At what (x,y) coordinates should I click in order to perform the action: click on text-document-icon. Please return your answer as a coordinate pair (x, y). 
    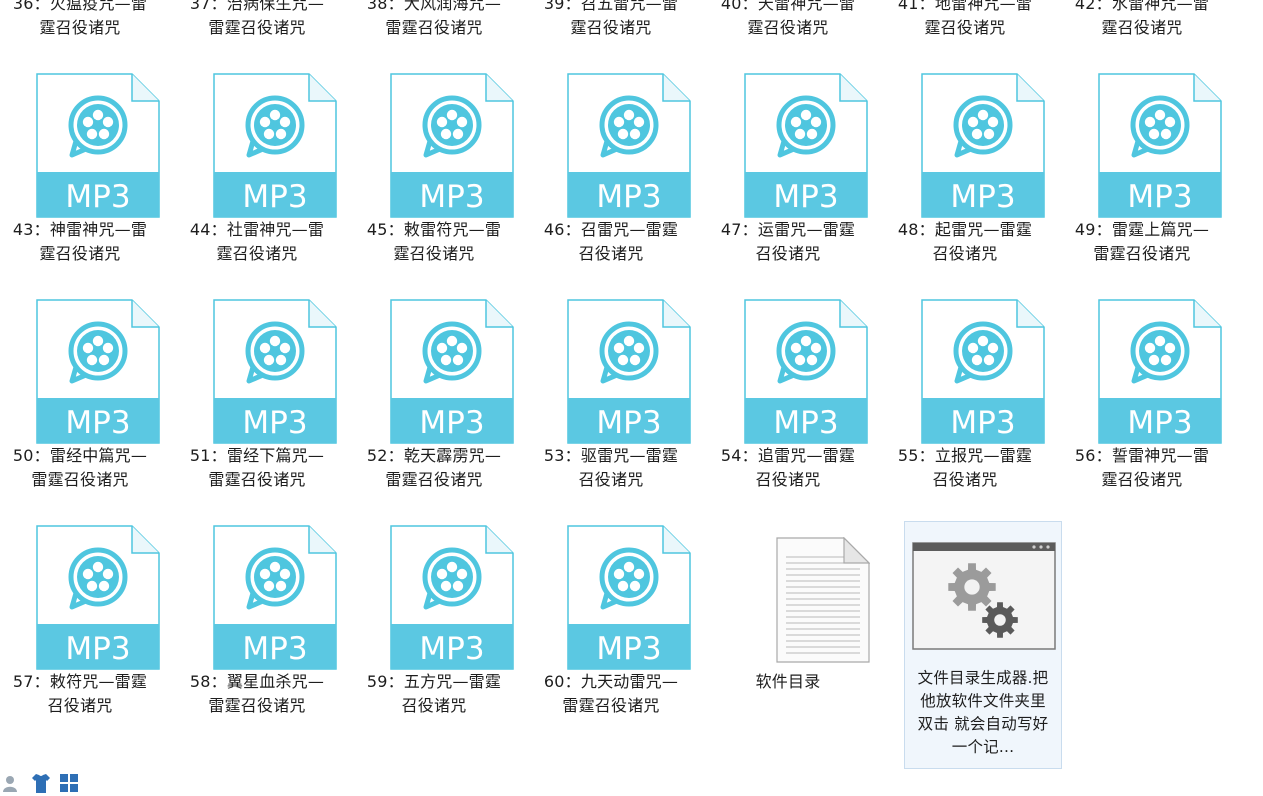
    Looking at the image, I should click on (823, 600).